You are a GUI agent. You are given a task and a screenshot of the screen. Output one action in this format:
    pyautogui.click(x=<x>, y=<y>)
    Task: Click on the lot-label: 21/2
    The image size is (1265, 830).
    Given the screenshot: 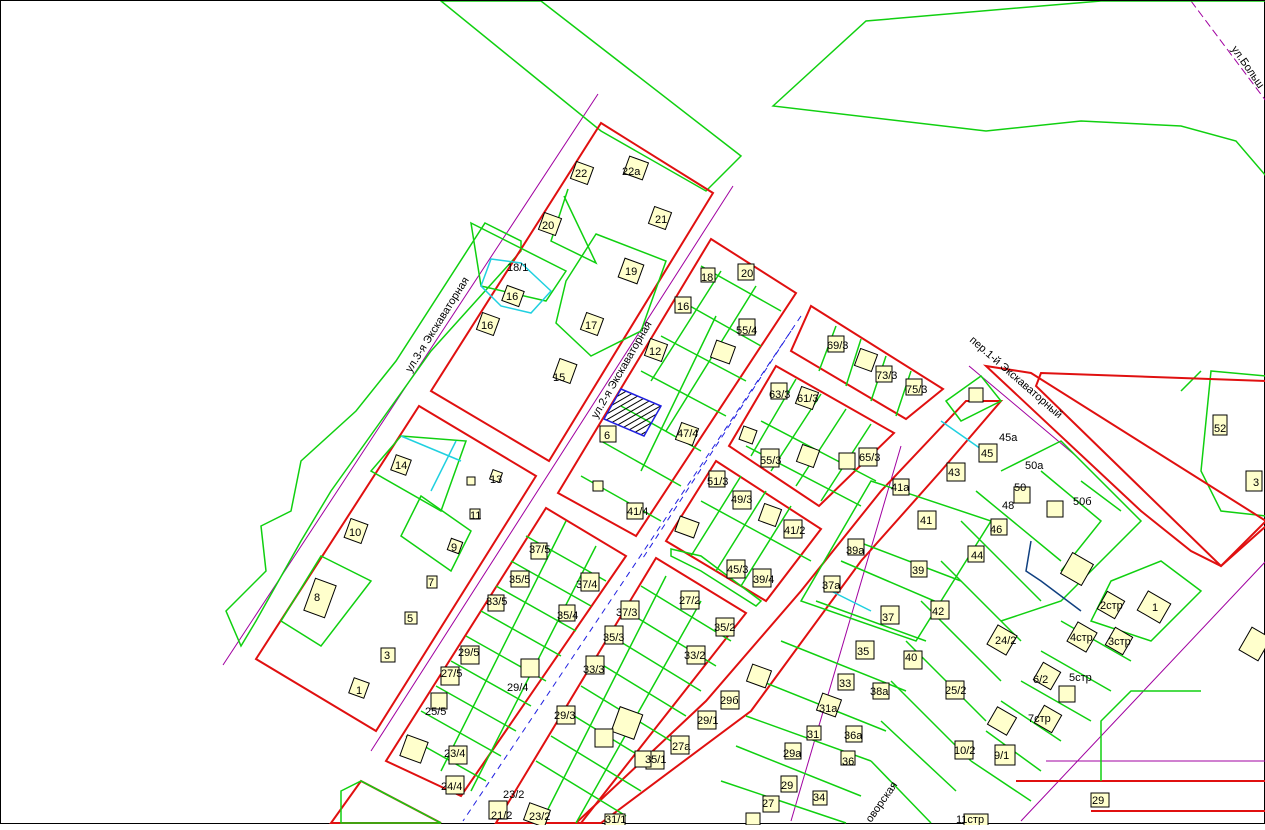 What is the action you would take?
    pyautogui.click(x=501, y=816)
    